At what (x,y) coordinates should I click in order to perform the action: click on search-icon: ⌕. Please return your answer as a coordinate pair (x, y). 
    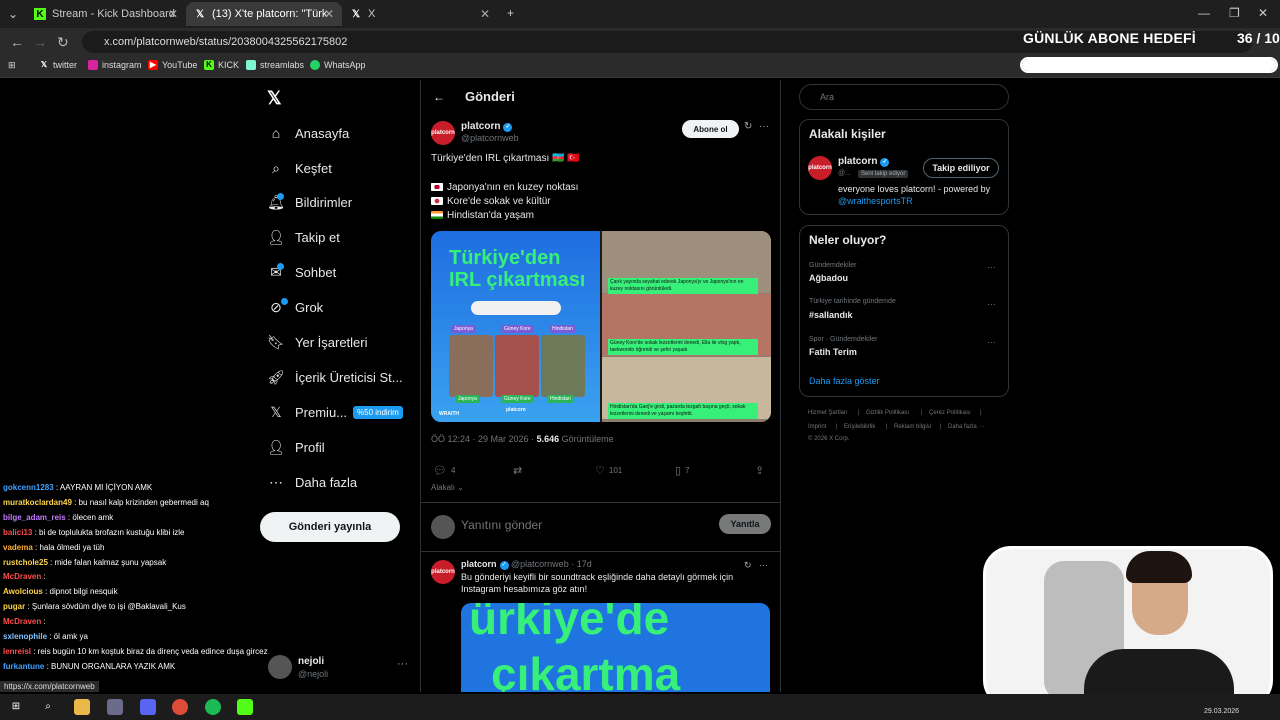
    Looking at the image, I should click on (48, 707).